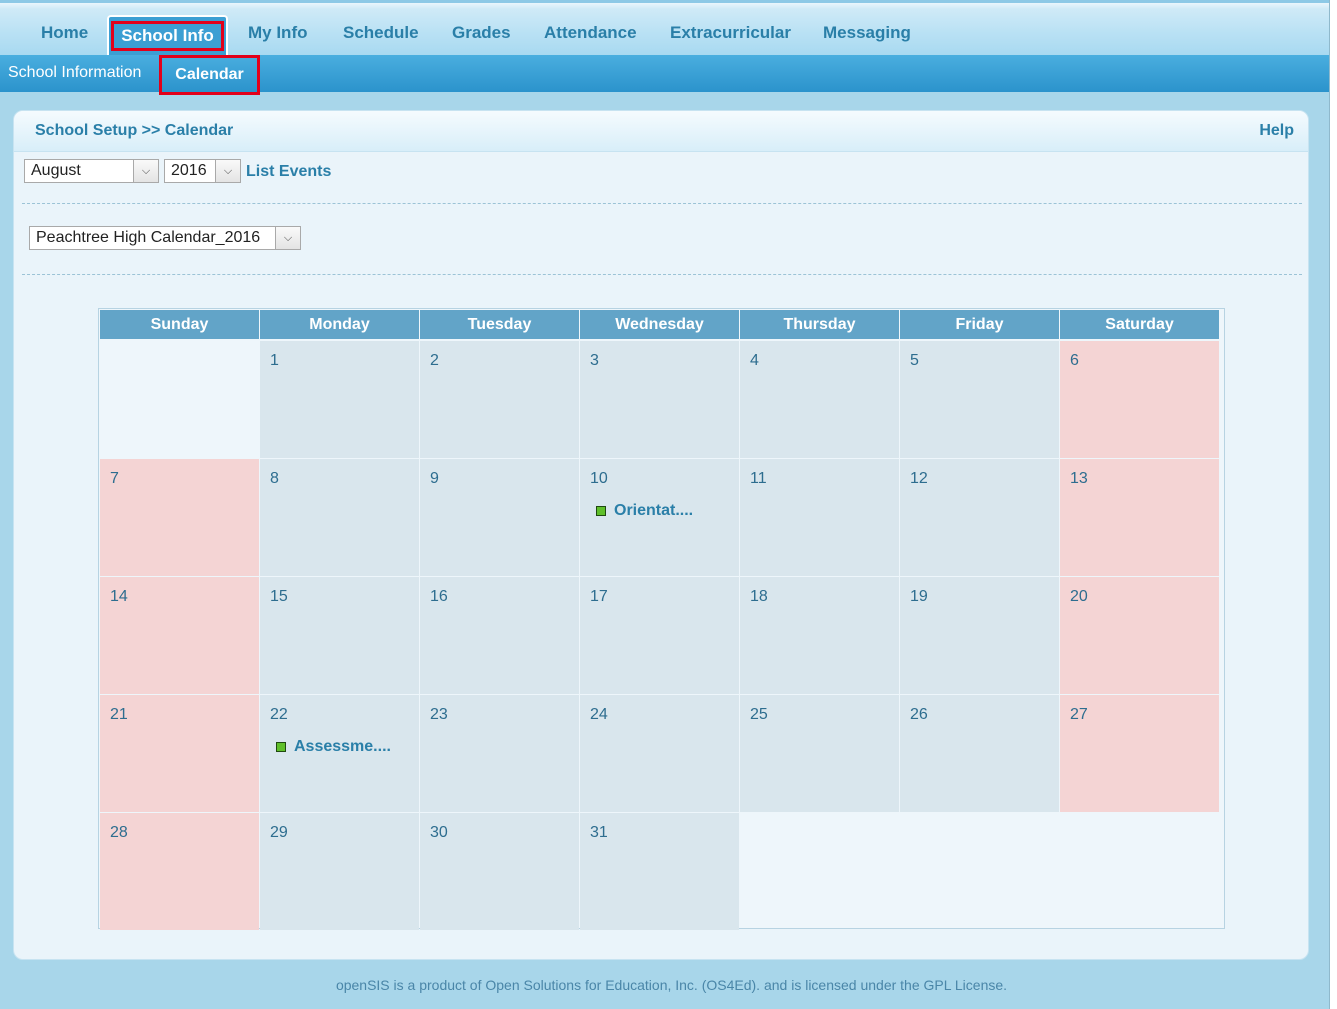  What do you see at coordinates (209, 75) in the screenshot?
I see `subnav-calendar: Calendar` at bounding box center [209, 75].